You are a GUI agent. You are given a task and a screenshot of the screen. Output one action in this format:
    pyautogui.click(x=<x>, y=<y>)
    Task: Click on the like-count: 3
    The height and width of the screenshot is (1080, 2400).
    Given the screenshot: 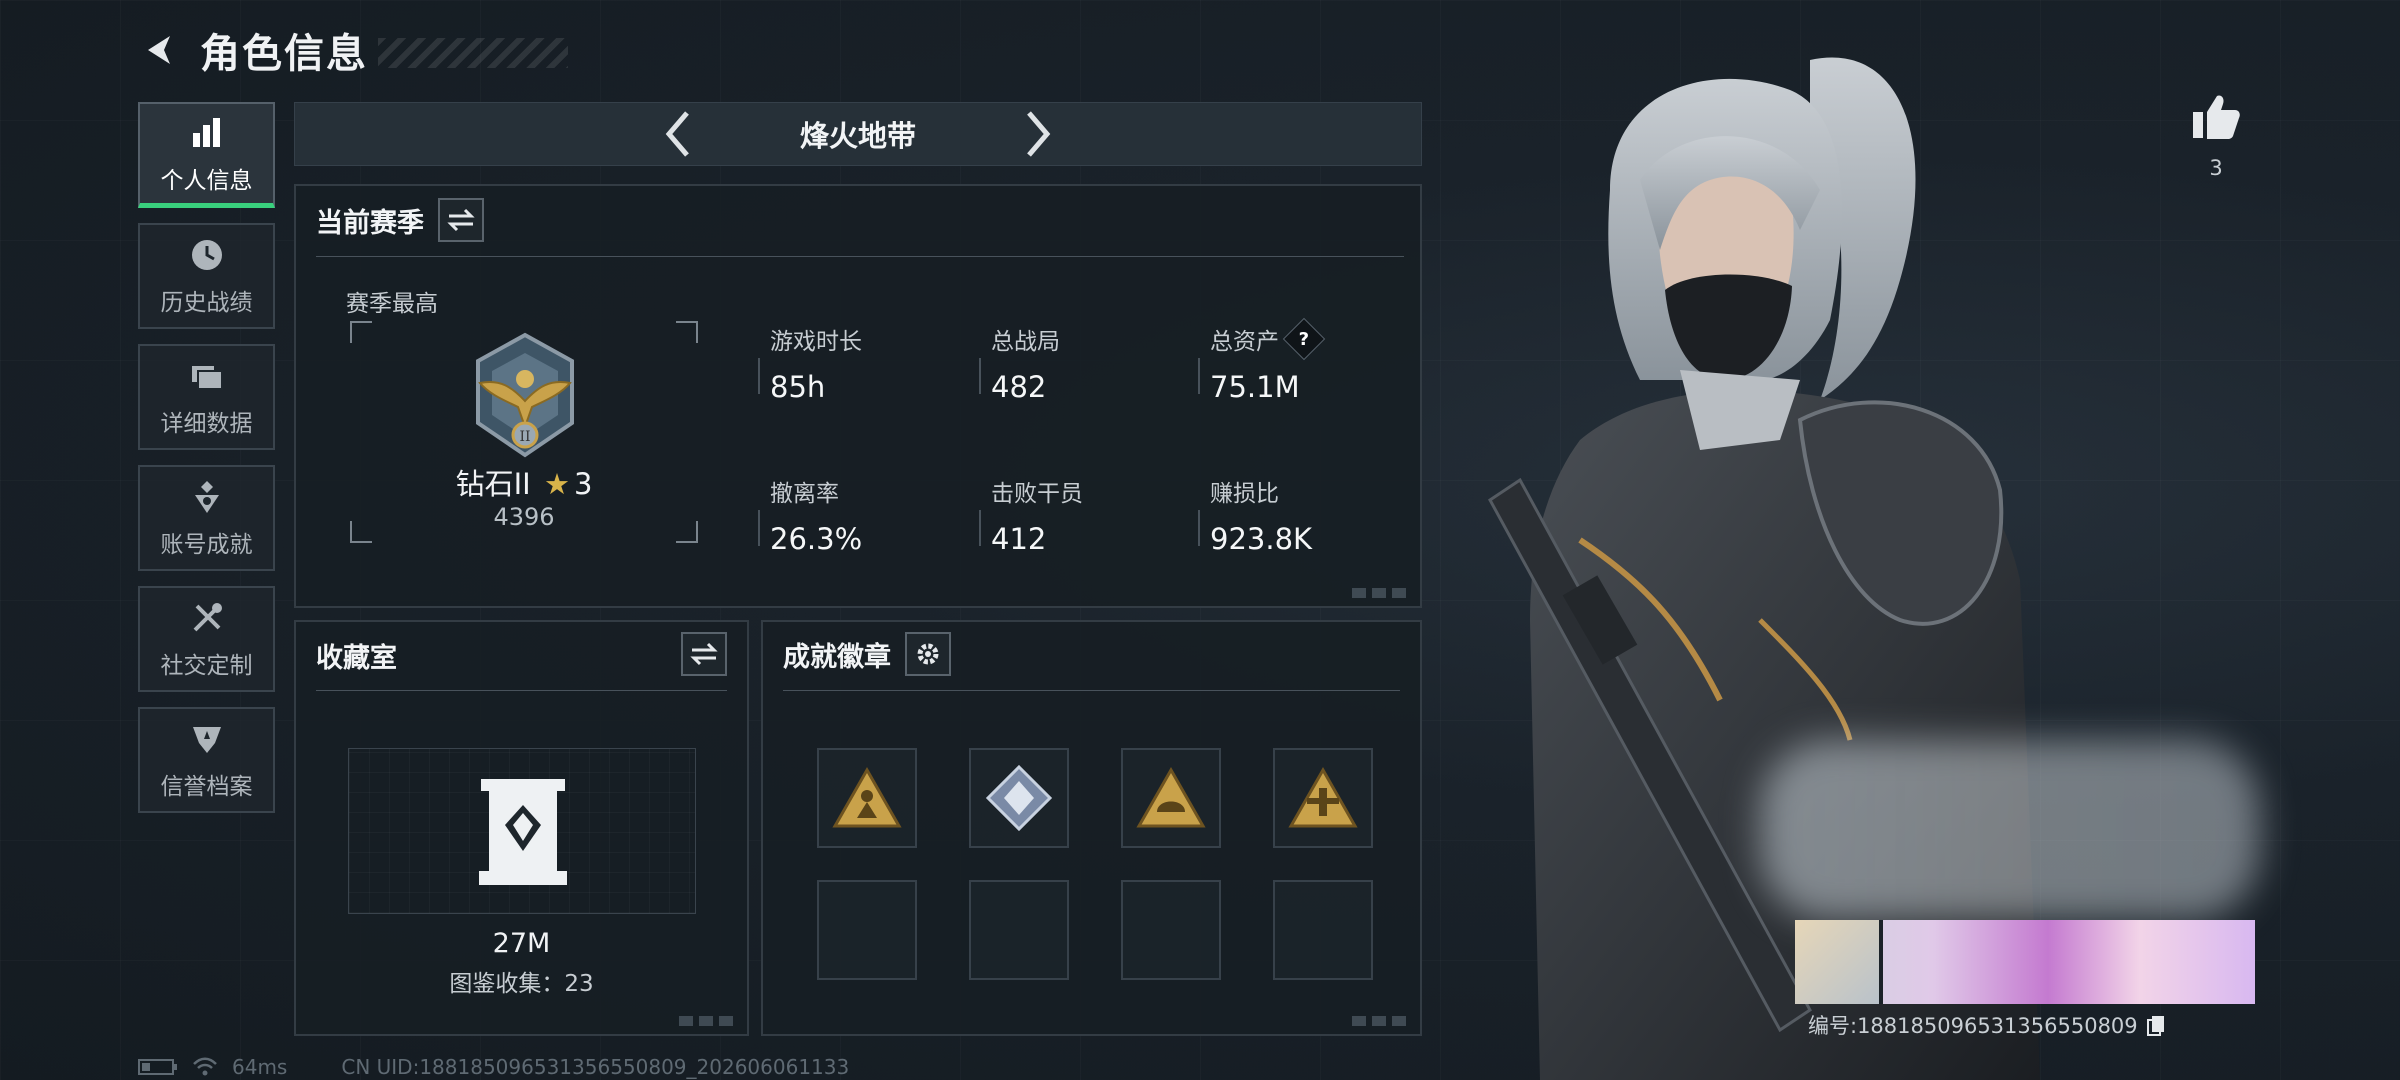 What is the action you would take?
    pyautogui.click(x=2216, y=168)
    